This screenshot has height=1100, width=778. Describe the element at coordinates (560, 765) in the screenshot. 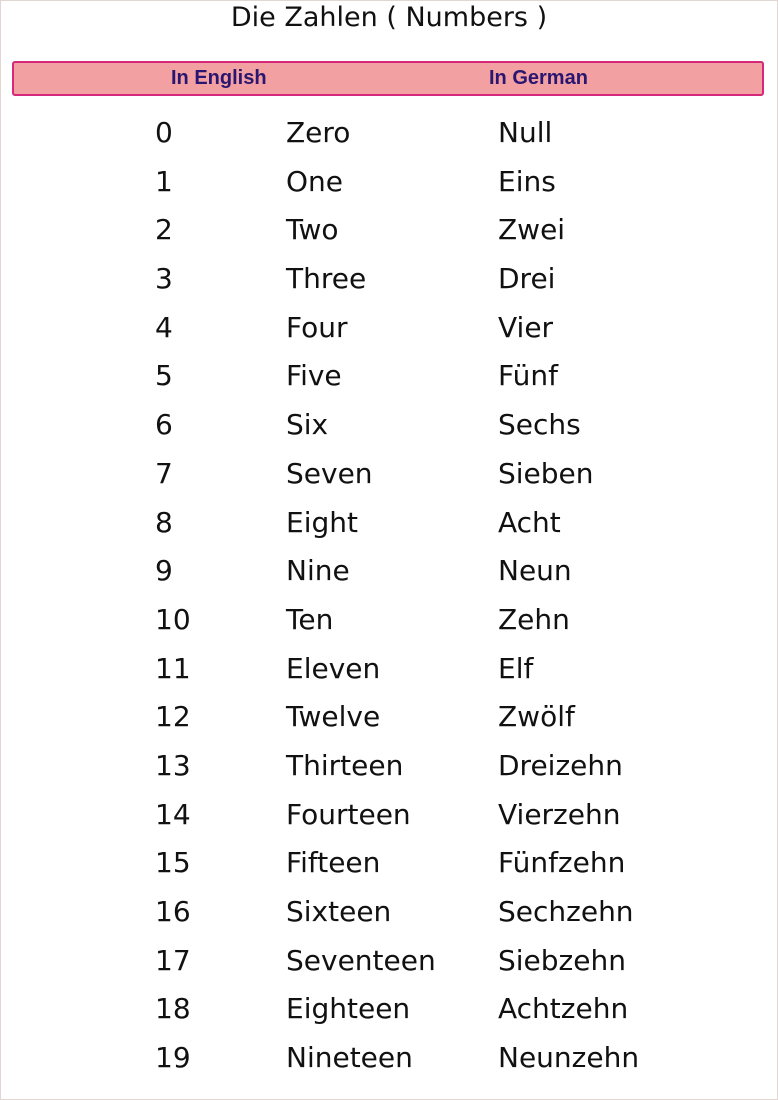

I see `german-cell: Dreizehn` at that location.